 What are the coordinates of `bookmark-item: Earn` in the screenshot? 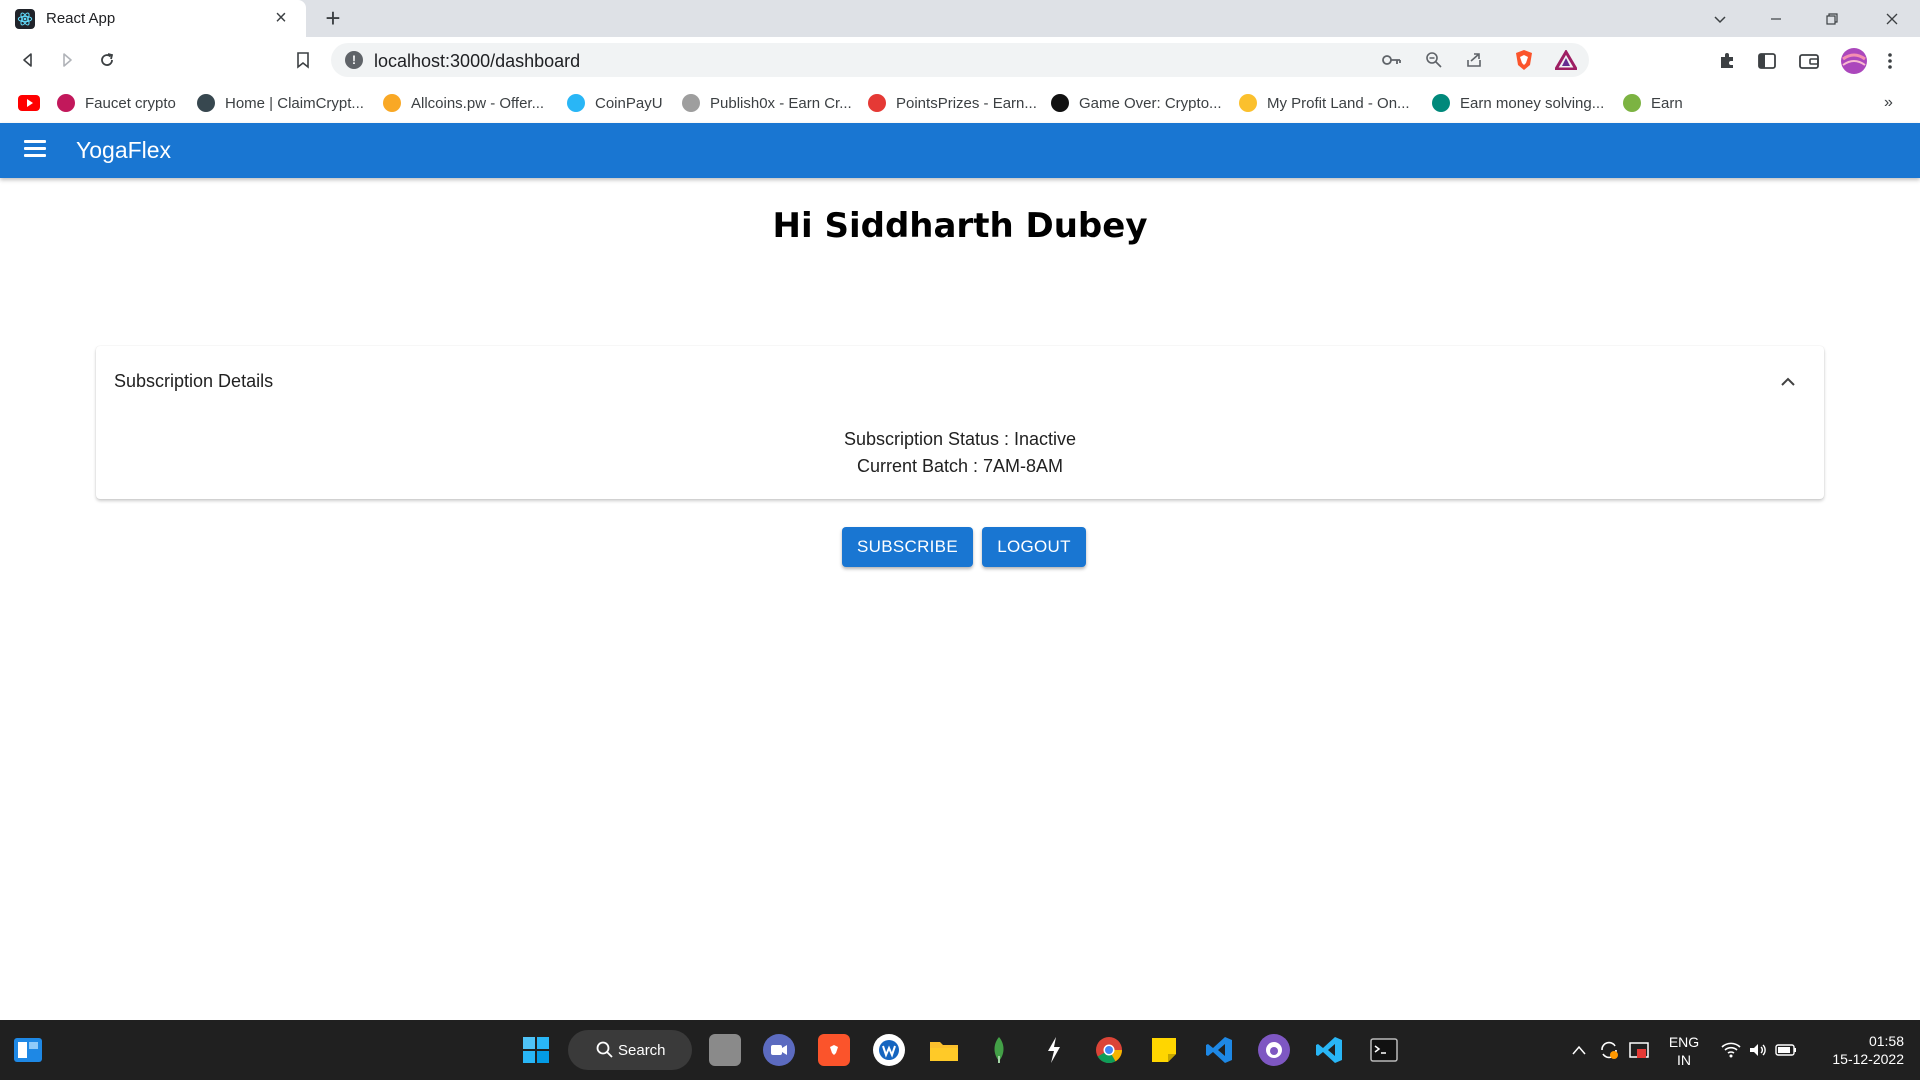 It's located at (1653, 103).